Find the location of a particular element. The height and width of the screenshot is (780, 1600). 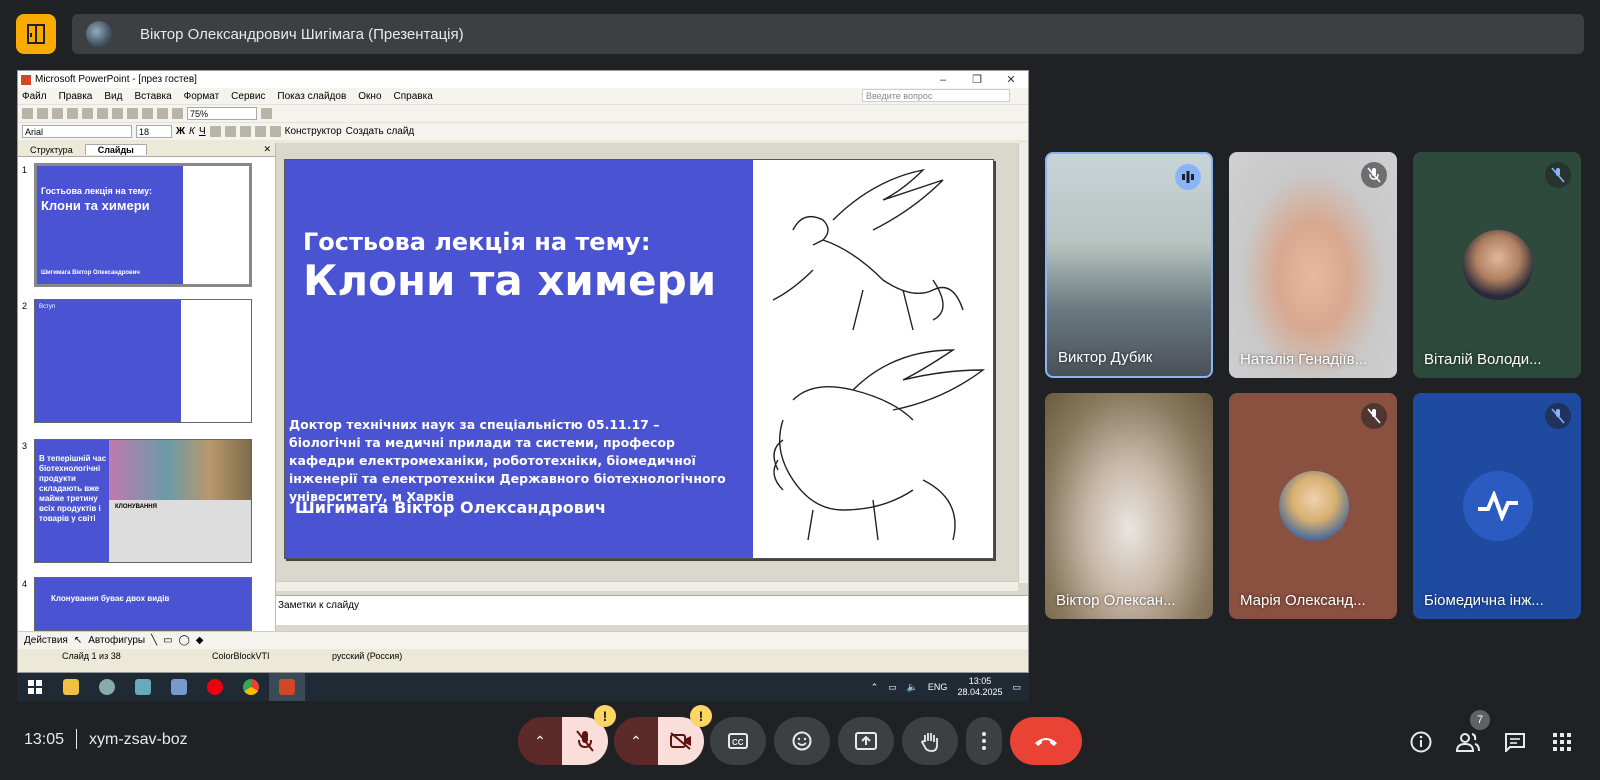

camera-options-chevron-icon: ⌃ is located at coordinates (636, 741).